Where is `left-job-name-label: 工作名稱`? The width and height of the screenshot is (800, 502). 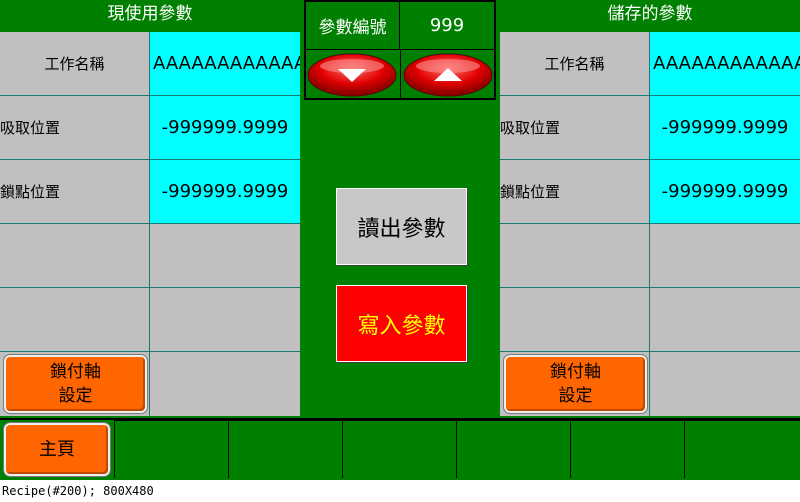 left-job-name-label: 工作名稱 is located at coordinates (75, 64).